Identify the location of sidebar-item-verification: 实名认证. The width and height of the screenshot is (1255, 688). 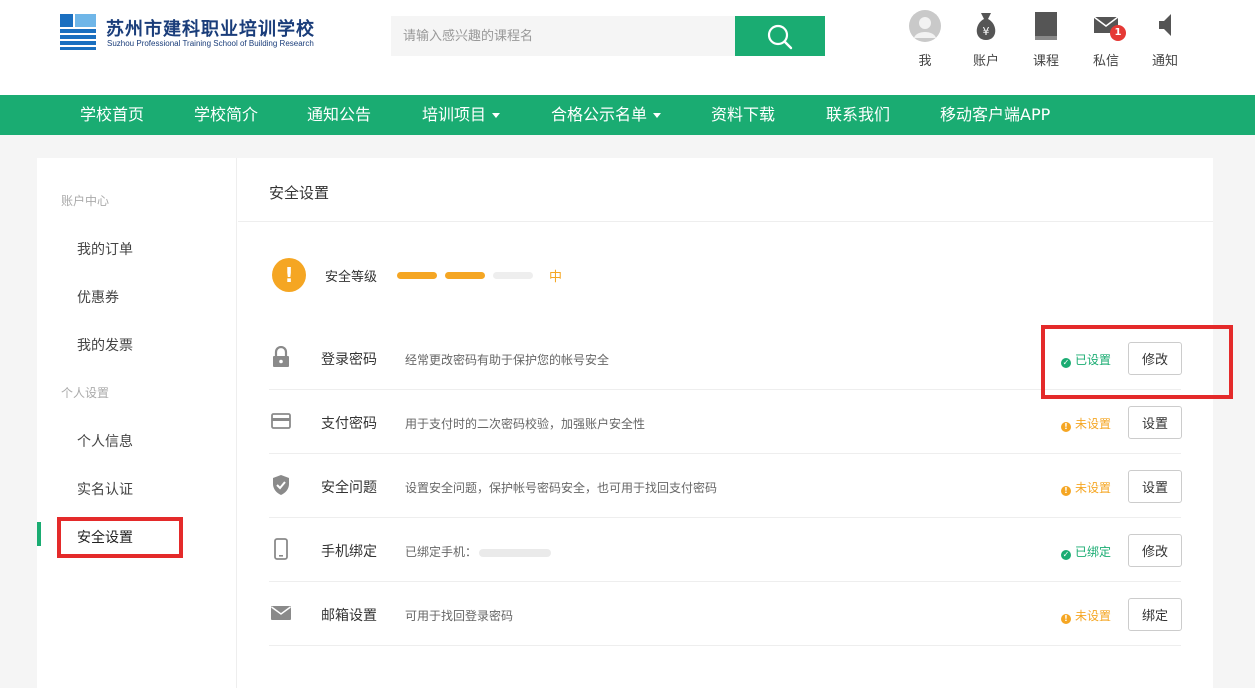
(105, 489).